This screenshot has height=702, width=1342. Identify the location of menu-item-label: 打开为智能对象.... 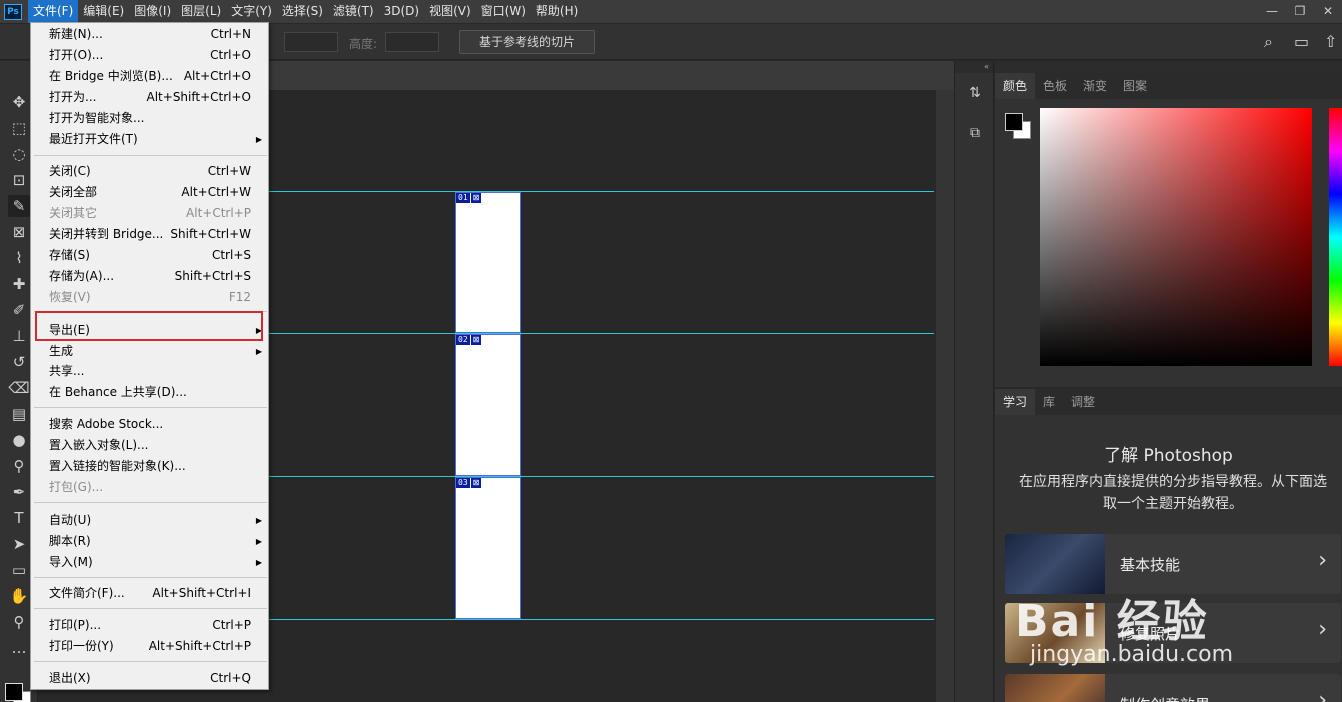
(97, 118).